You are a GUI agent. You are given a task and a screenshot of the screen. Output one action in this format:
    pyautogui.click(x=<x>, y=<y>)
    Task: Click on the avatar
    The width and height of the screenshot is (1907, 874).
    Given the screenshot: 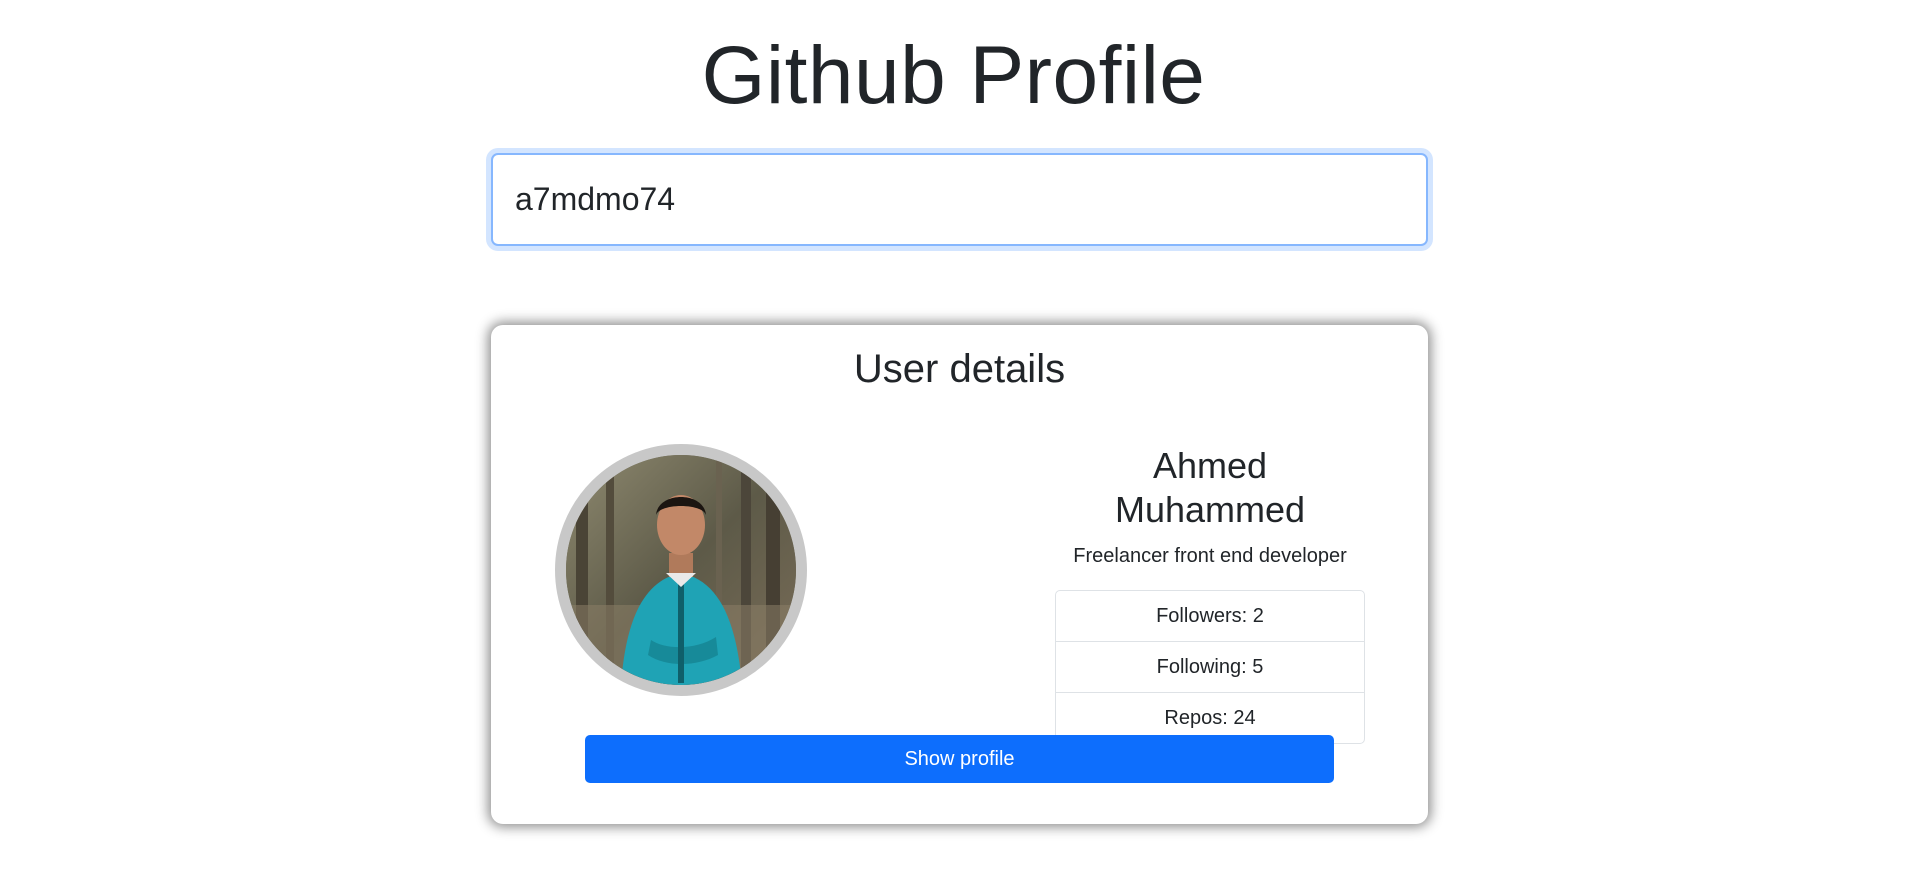 What is the action you would take?
    pyautogui.click(x=681, y=570)
    